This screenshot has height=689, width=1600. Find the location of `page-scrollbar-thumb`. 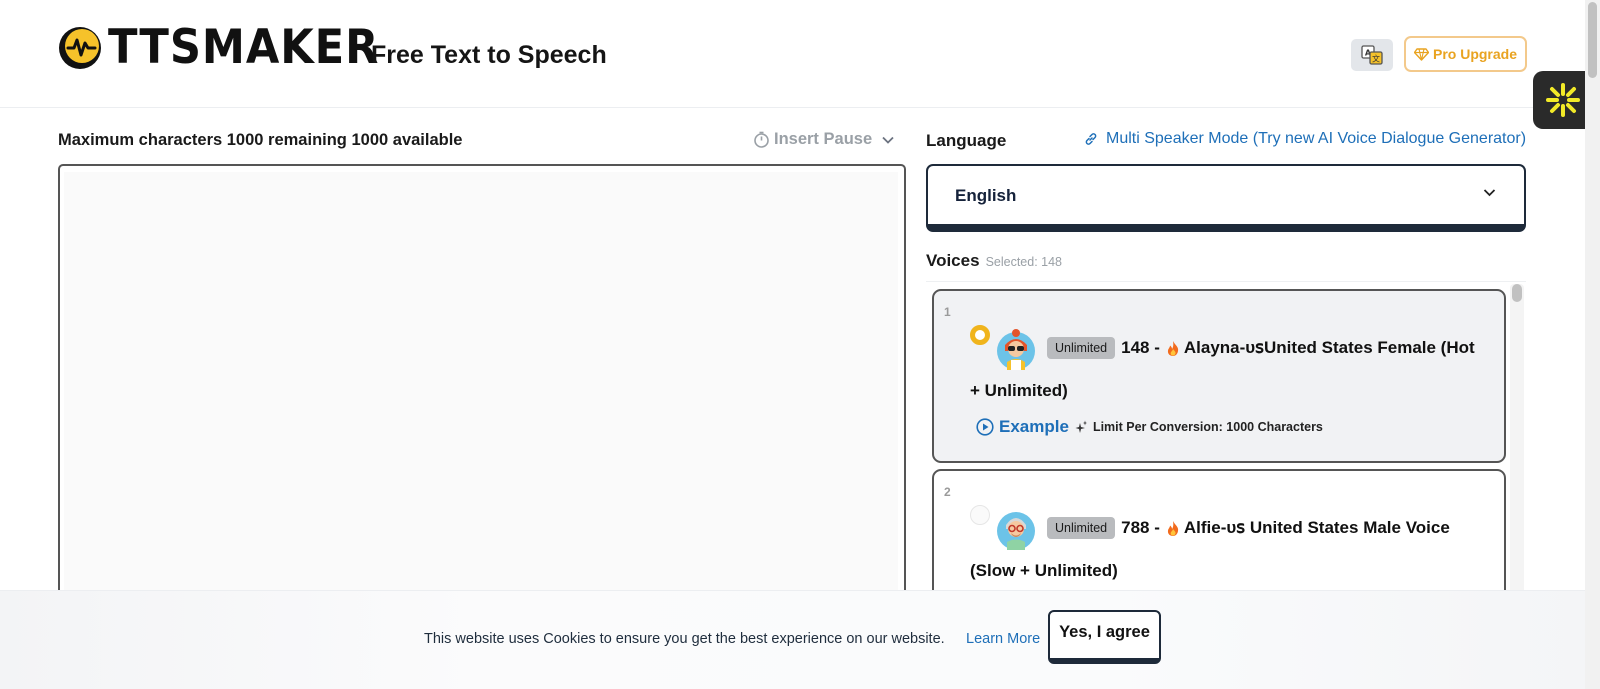

page-scrollbar-thumb is located at coordinates (1592, 40).